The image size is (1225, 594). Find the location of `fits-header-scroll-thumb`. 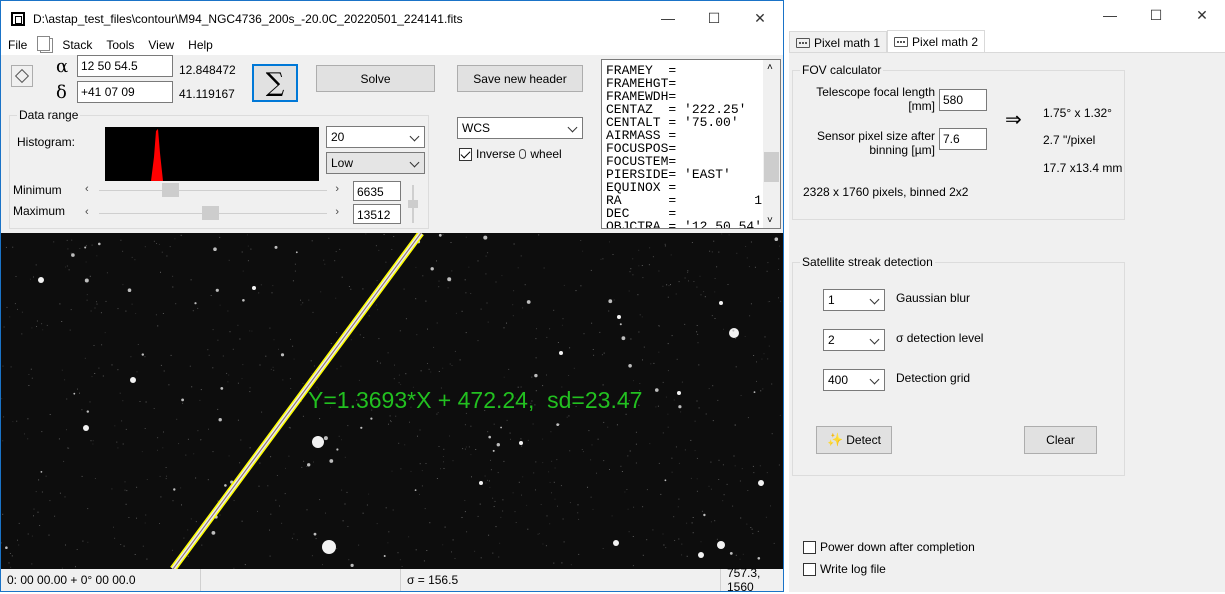

fits-header-scroll-thumb is located at coordinates (771, 167).